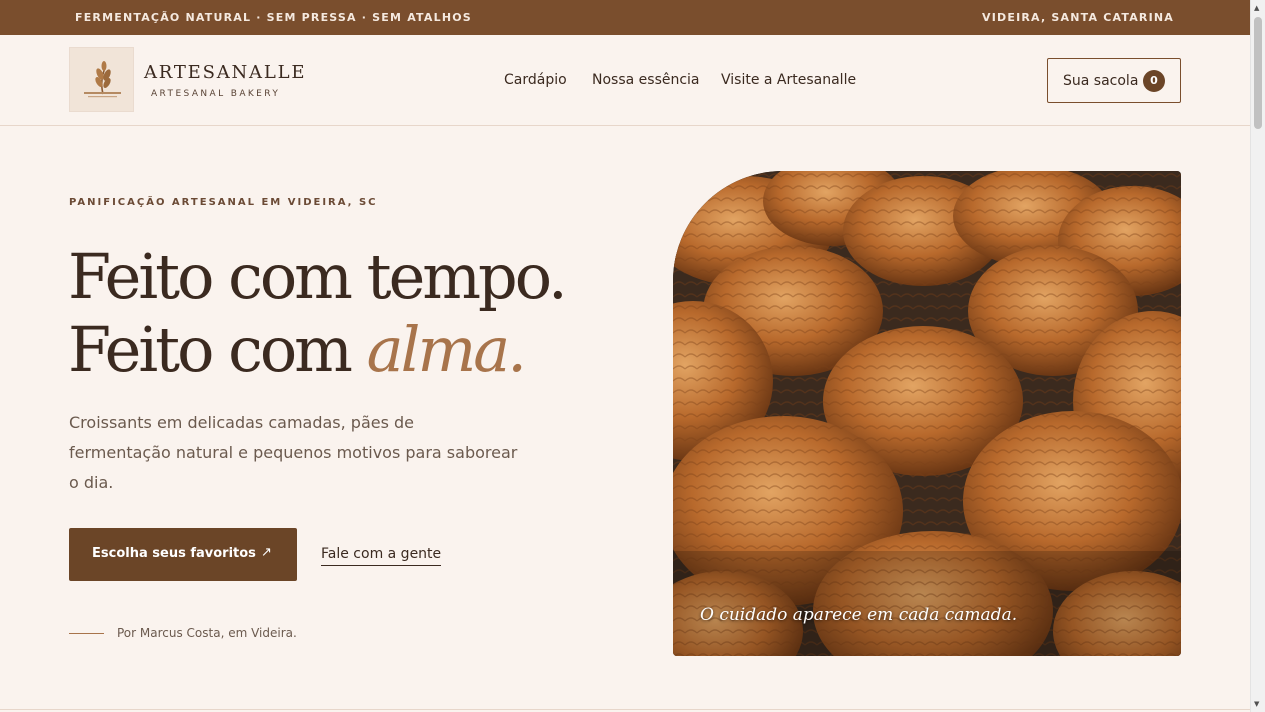  What do you see at coordinates (216, 94) in the screenshot?
I see `brand-tagline: ARTESANAL BAKERY` at bounding box center [216, 94].